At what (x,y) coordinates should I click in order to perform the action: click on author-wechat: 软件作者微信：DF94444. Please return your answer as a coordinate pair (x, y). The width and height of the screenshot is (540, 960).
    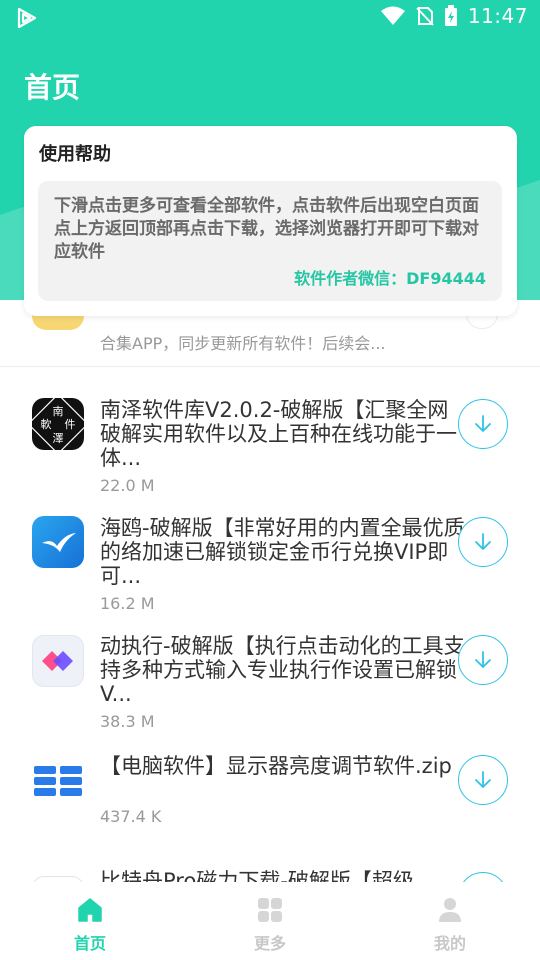
    Looking at the image, I should click on (390, 277).